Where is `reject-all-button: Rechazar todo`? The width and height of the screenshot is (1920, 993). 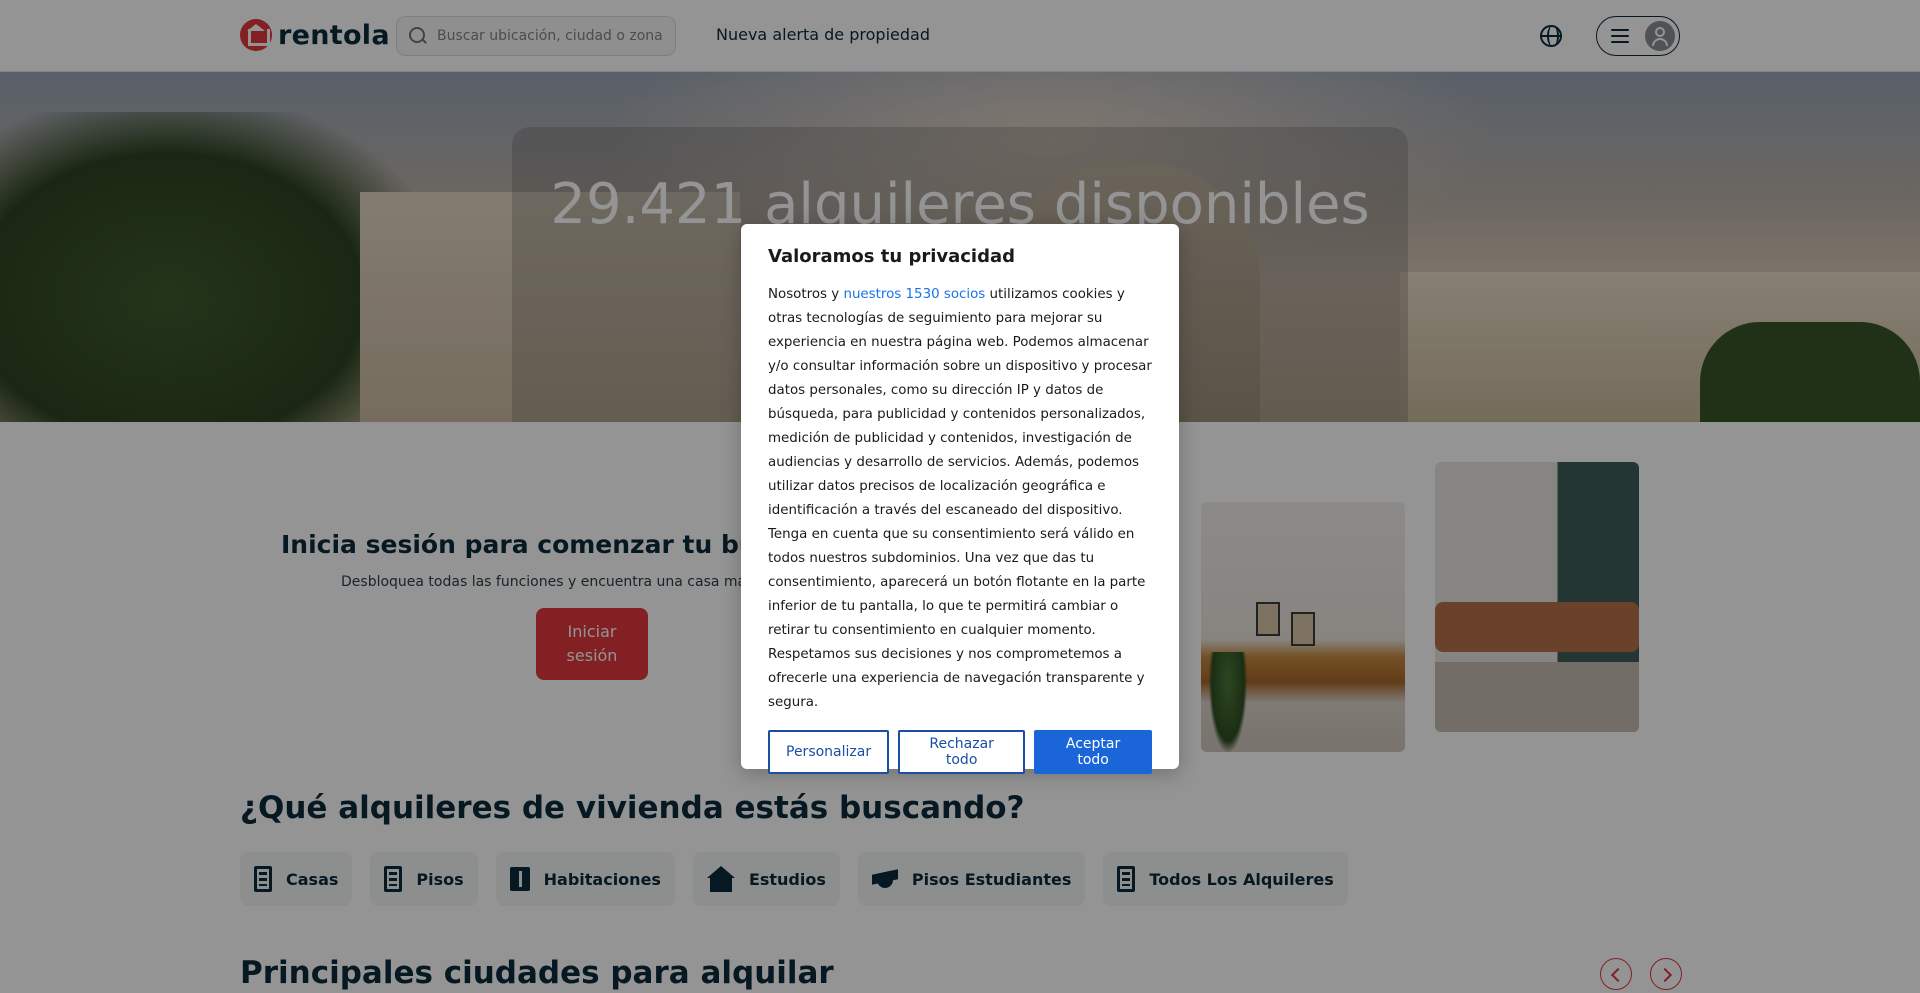 reject-all-button: Rechazar todo is located at coordinates (962, 752).